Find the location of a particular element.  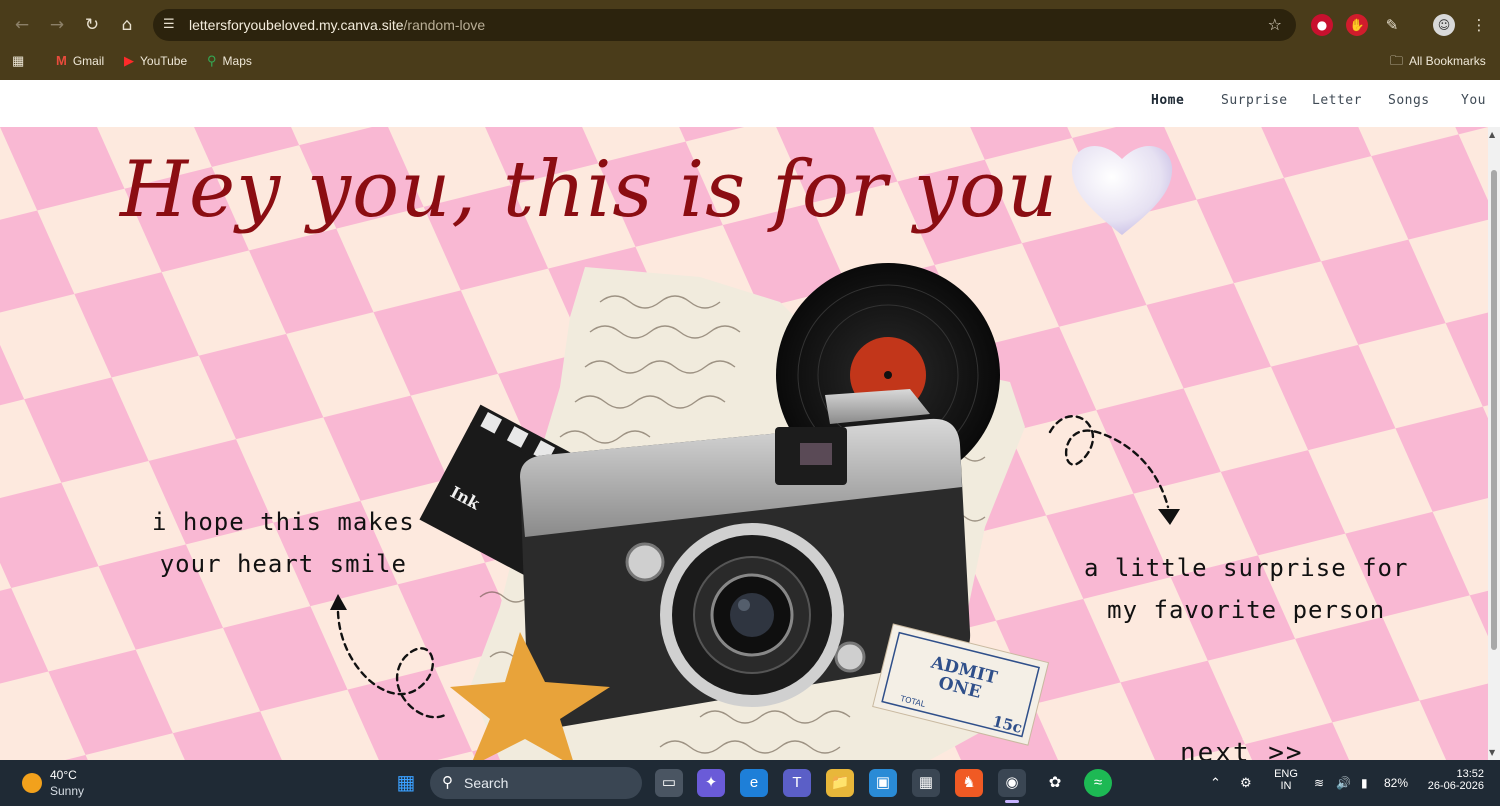

url-domain: lettersforyoubeloved.my.canva.site is located at coordinates (296, 25).